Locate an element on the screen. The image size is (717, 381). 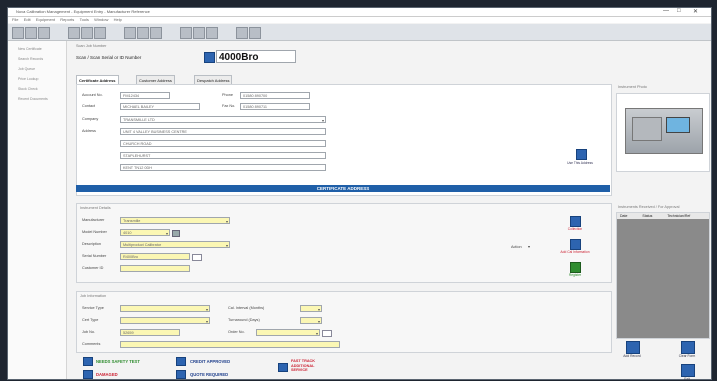
history-col-status: Status is located at coordinates (647, 216).